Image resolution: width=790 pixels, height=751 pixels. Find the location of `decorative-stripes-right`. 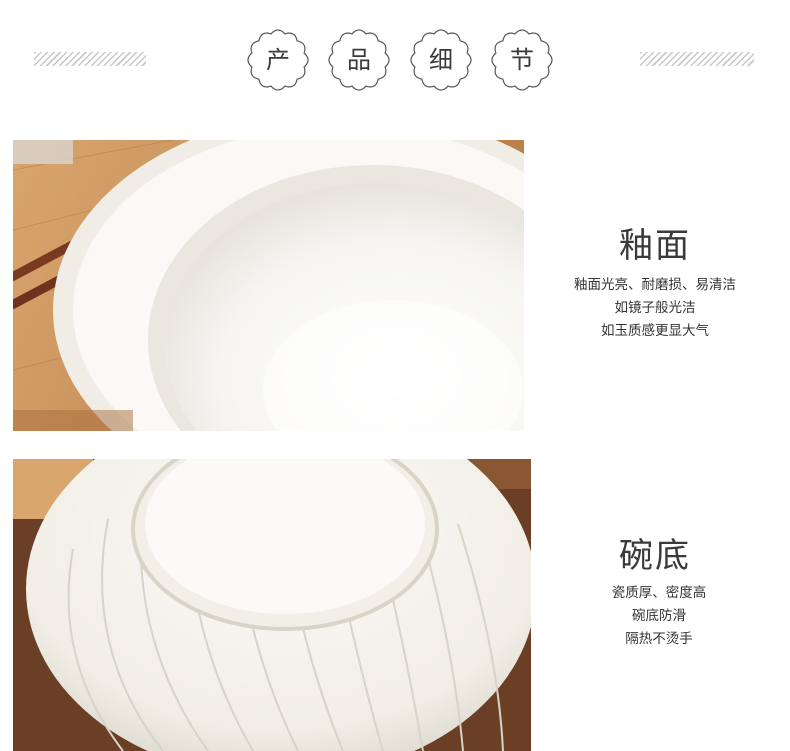

decorative-stripes-right is located at coordinates (697, 59).